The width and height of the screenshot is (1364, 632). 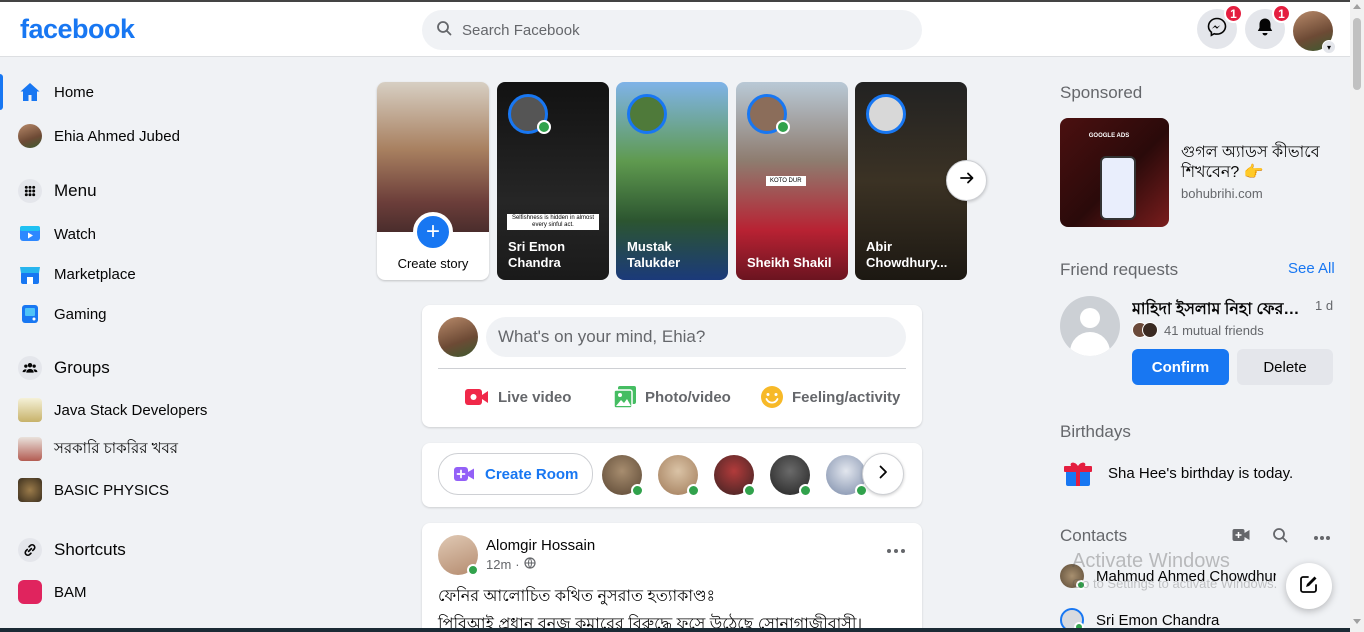 I want to click on mutual-friend-avatar, so click(x=1150, y=330).